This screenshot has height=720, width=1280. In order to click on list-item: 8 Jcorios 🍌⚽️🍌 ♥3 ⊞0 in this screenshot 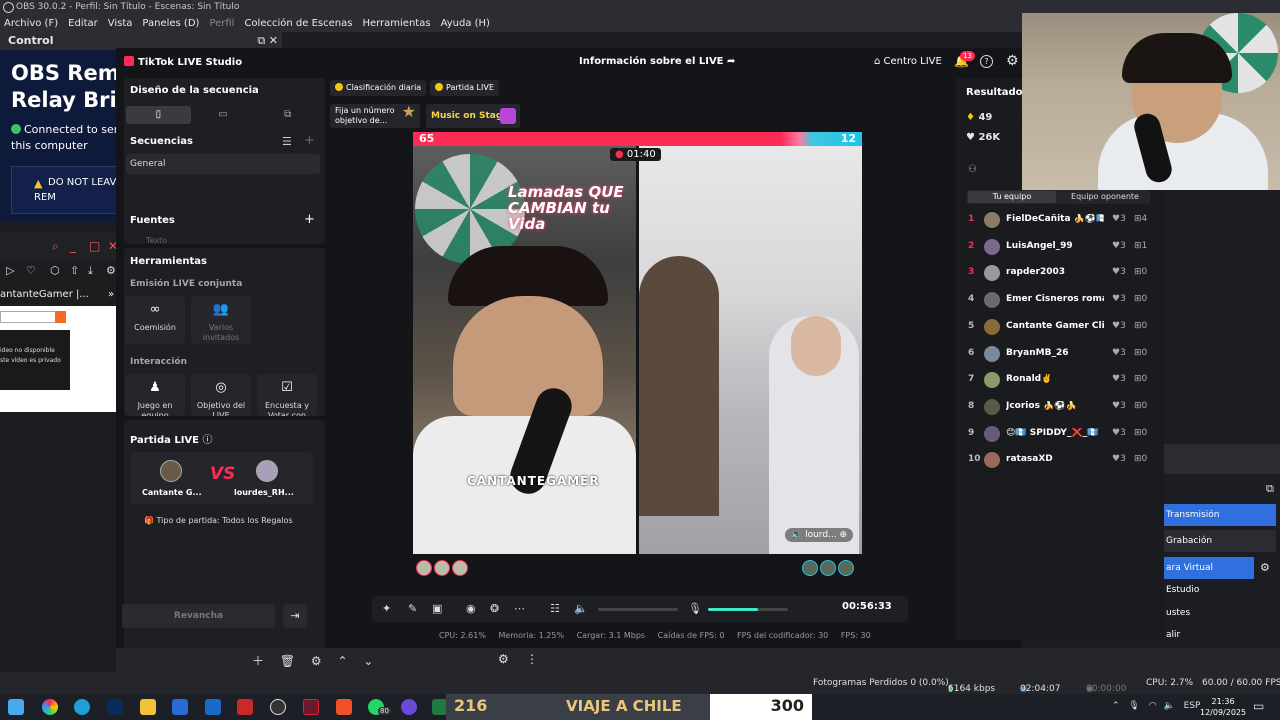, I will do `click(1063, 407)`.